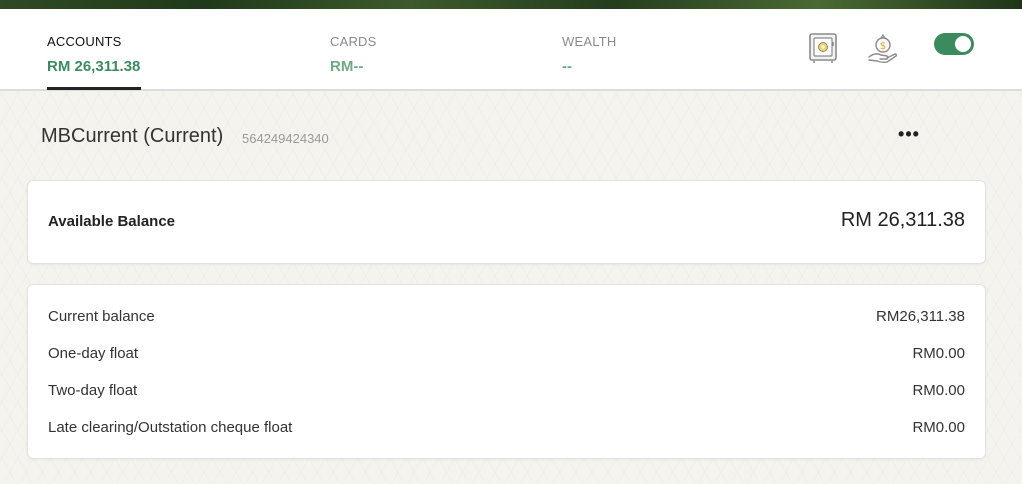 This screenshot has height=484, width=1022. Describe the element at coordinates (963, 44) in the screenshot. I see `toggle-knob` at that location.